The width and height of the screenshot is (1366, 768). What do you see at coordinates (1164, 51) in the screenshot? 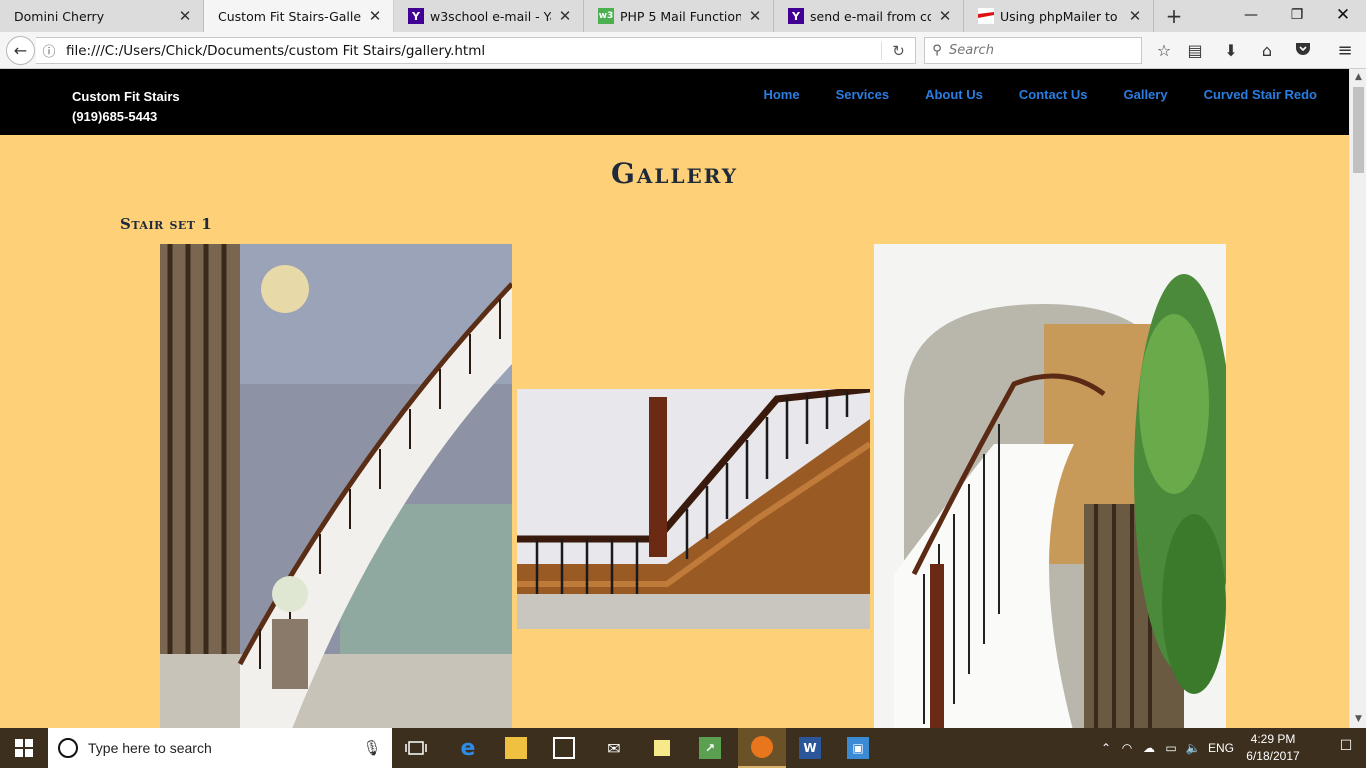
I see `bookmark-star-icon: ☆` at bounding box center [1164, 51].